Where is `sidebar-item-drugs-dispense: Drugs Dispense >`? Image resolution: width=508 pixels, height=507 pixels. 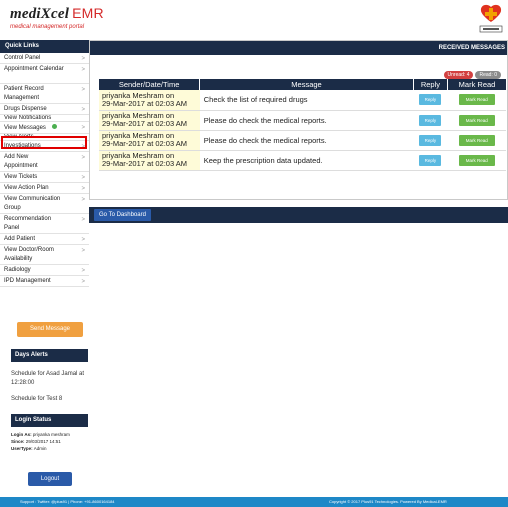 sidebar-item-drugs-dispense: Drugs Dispense > is located at coordinates (44, 109).